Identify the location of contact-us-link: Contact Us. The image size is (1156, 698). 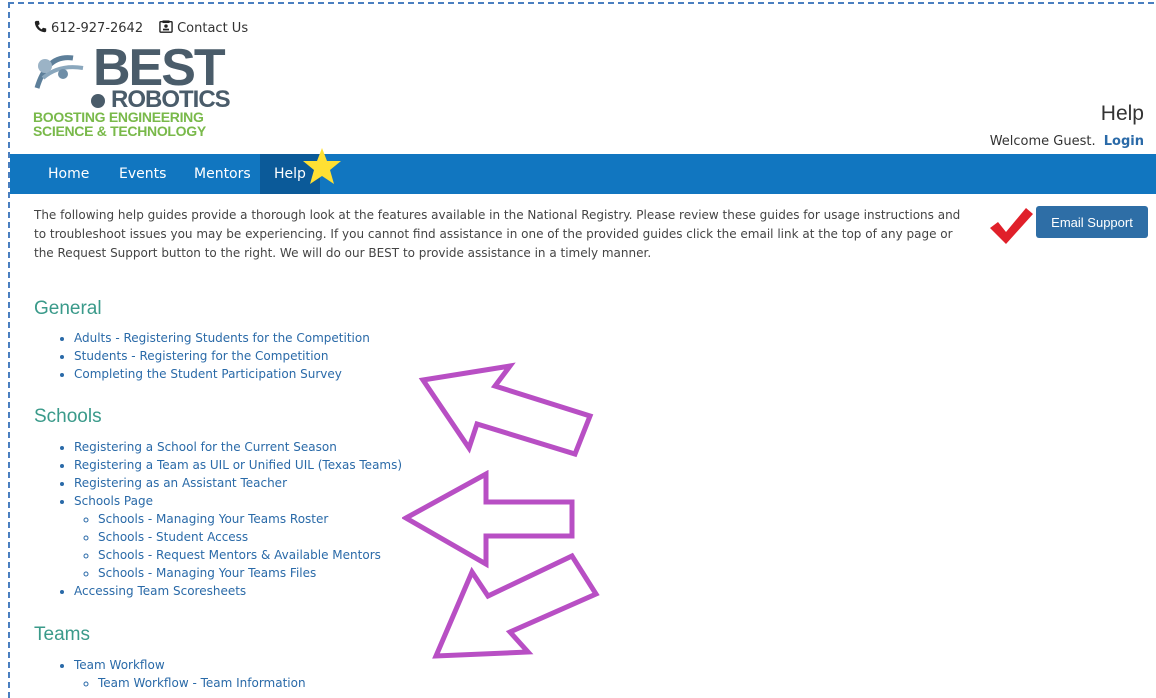
(203, 28).